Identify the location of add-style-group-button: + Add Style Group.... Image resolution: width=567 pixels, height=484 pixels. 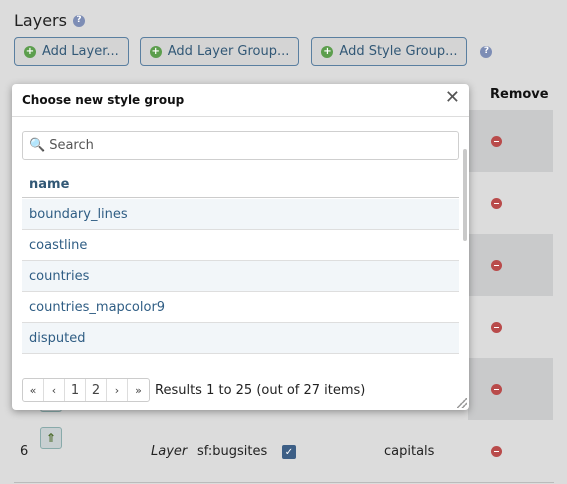
(389, 51).